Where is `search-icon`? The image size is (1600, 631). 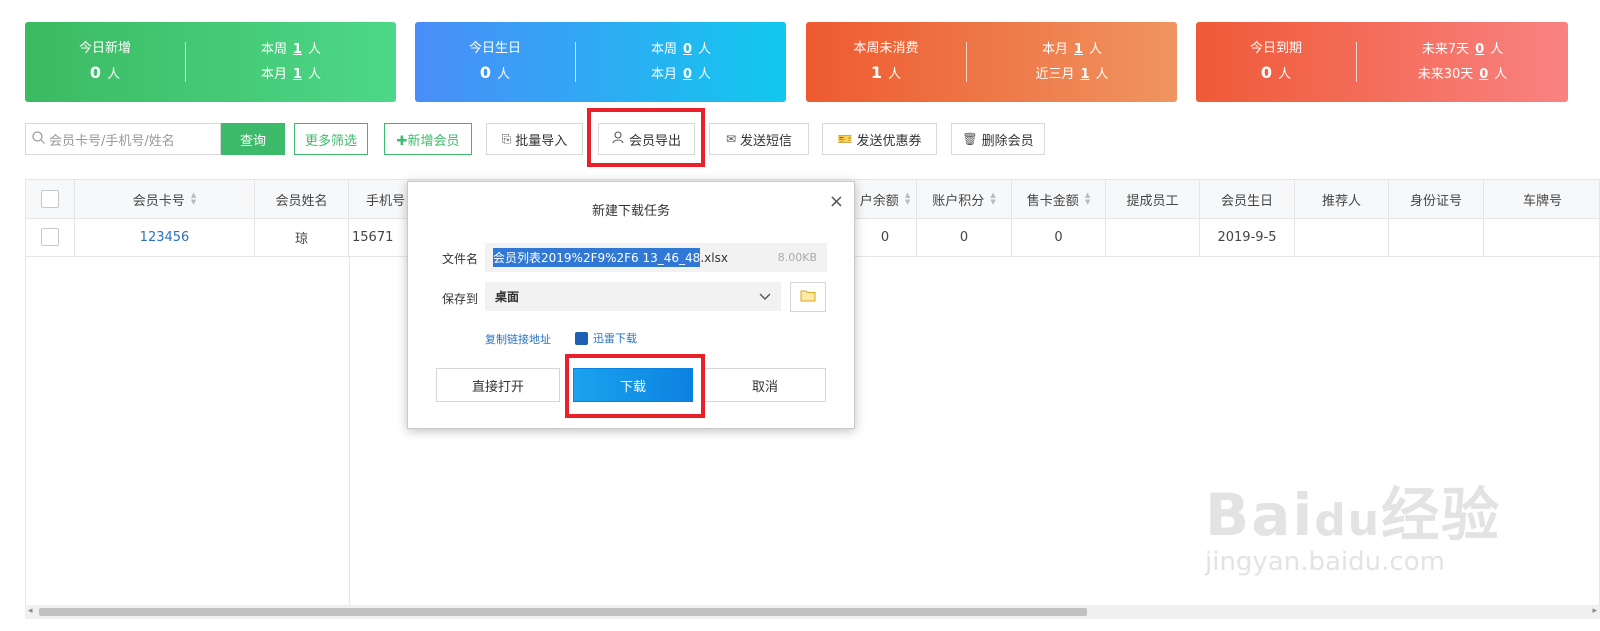
search-icon is located at coordinates (38, 139).